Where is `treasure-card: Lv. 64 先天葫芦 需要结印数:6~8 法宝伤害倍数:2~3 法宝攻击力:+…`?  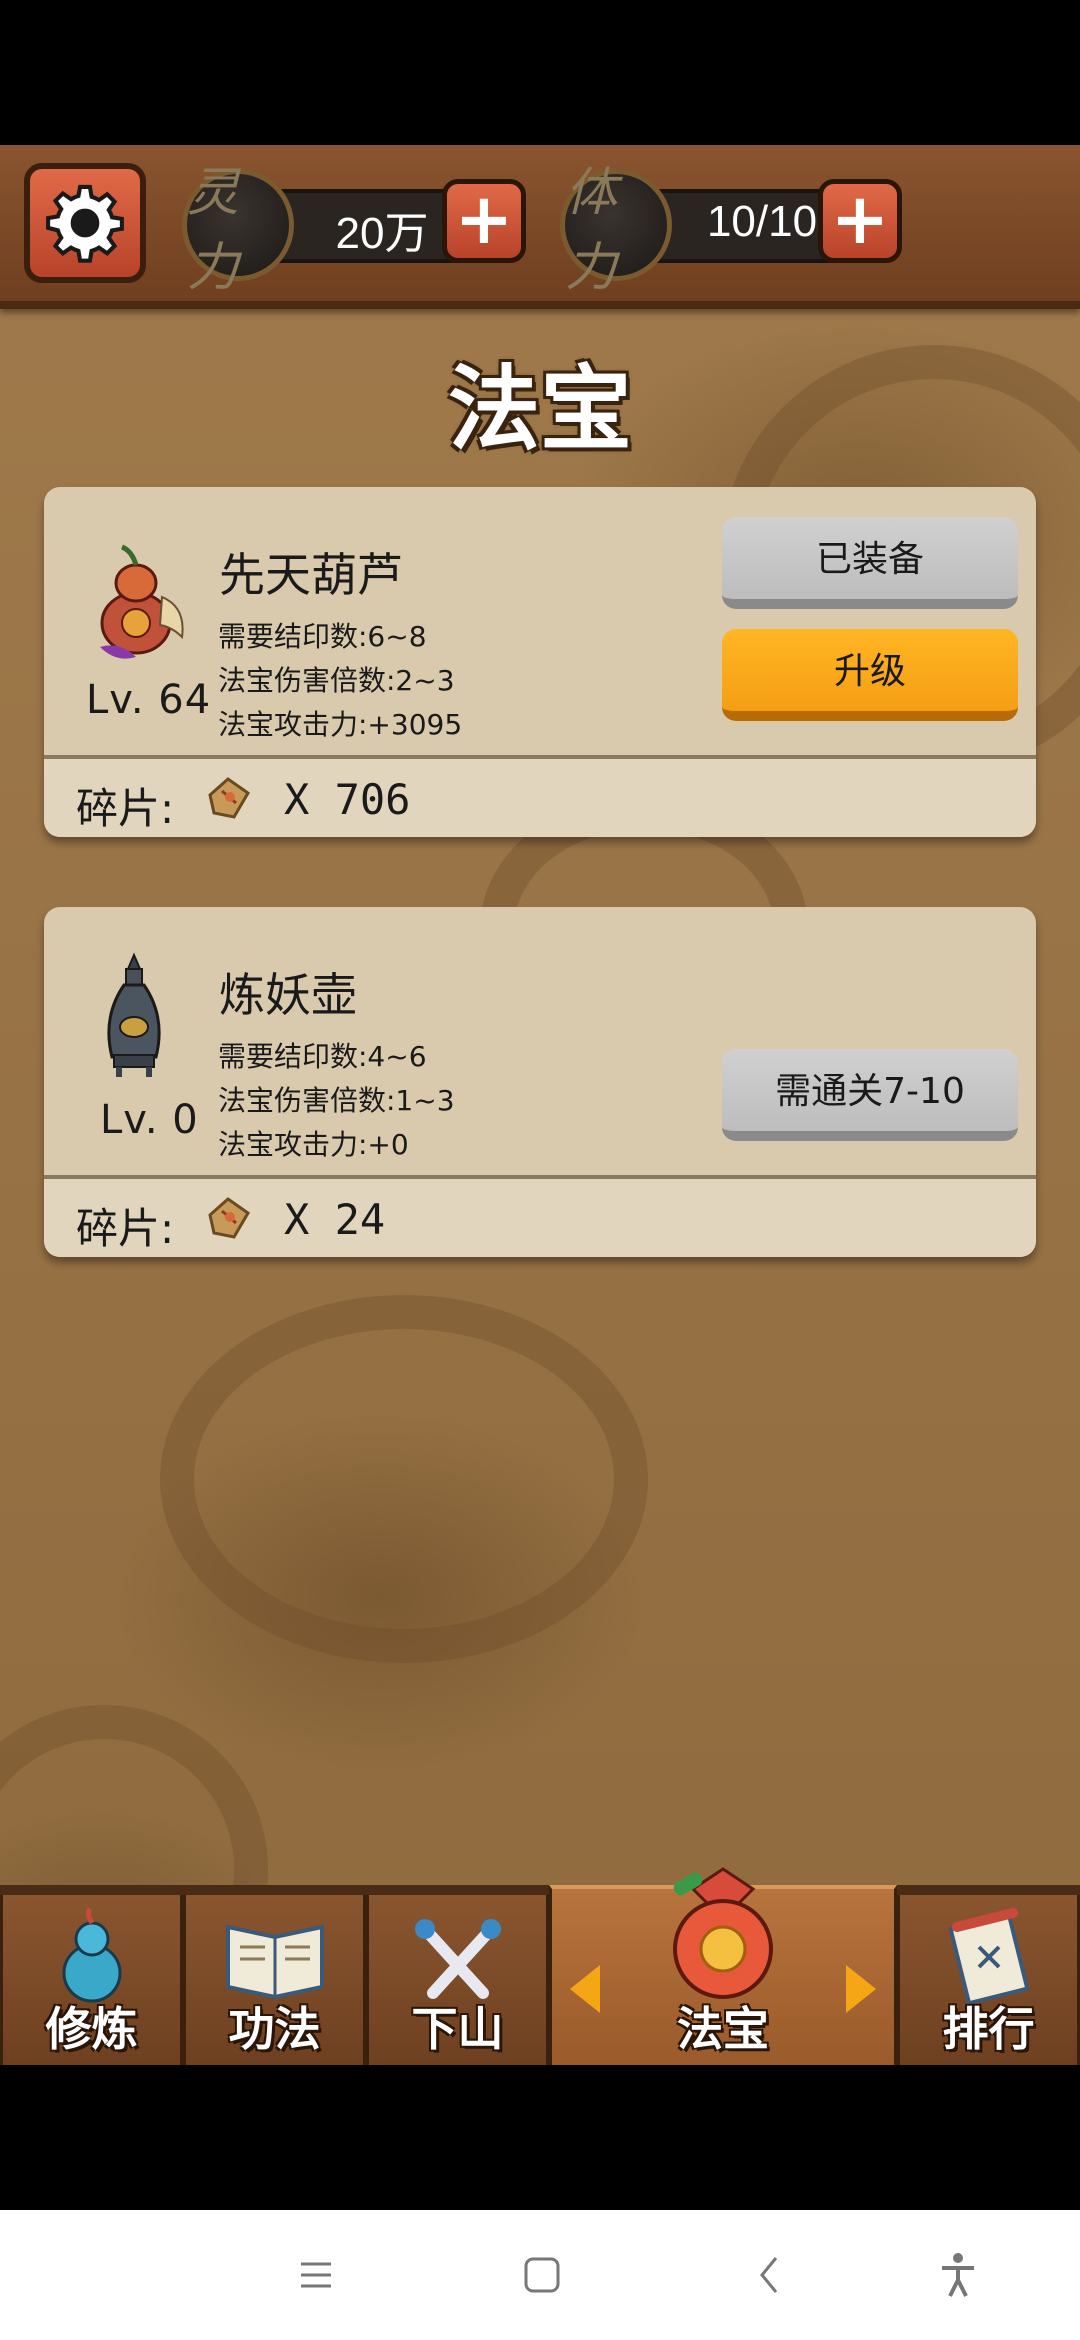
treasure-card: Lv. 64 先天葫芦 需要结印数:6~8 法宝伤害倍数:2~3 法宝攻击力:+… is located at coordinates (540, 662).